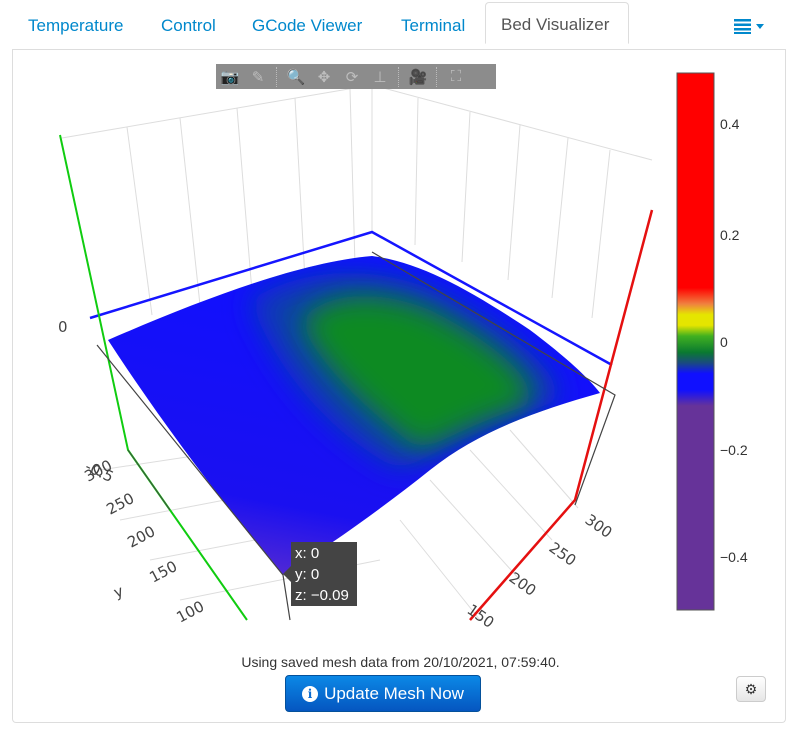 The image size is (801, 742). Describe the element at coordinates (730, 235) in the screenshot. I see `colorbar-tick: 0.2` at that location.